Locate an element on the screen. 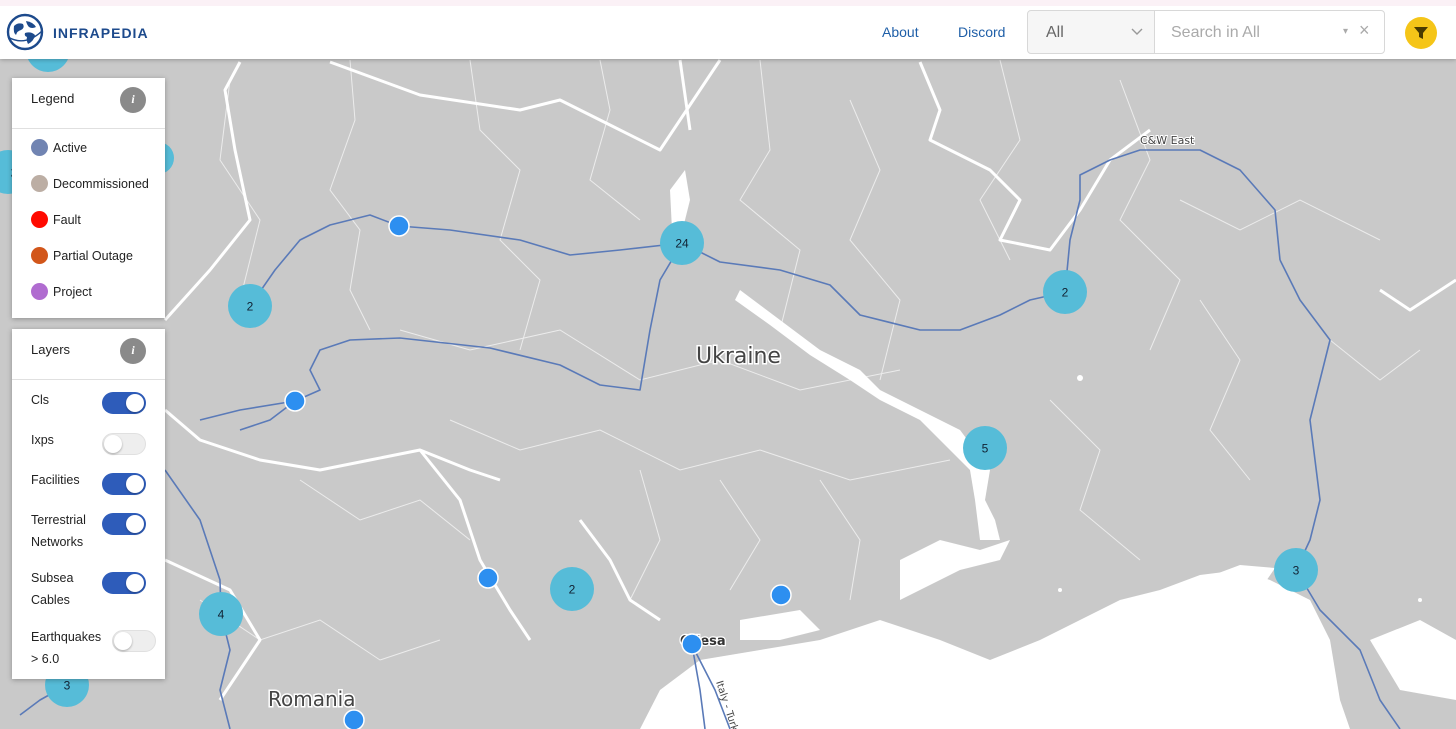 Image resolution: width=1456 pixels, height=729 pixels. country-label-ukraine: Ukraine is located at coordinates (738, 356).